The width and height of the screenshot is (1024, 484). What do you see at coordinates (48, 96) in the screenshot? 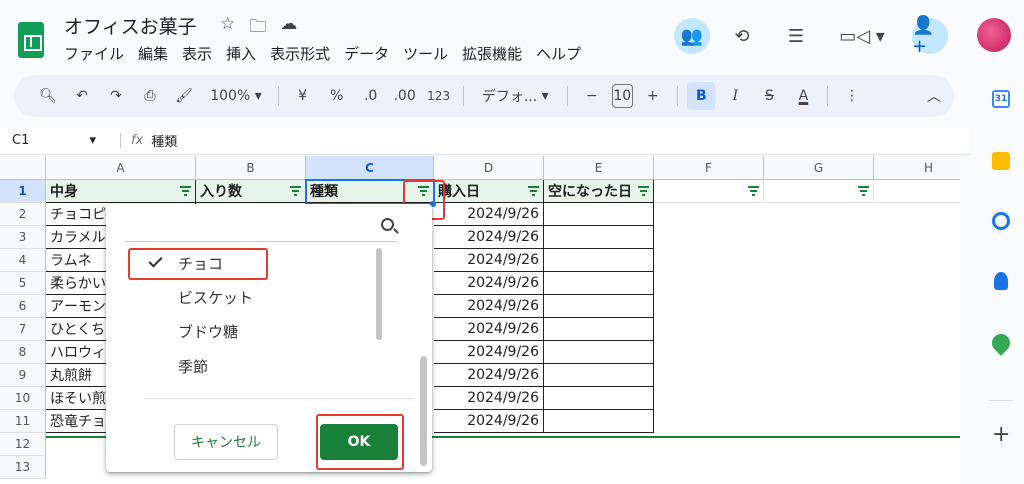
I see `search-menus-icon: 🔍︎` at bounding box center [48, 96].